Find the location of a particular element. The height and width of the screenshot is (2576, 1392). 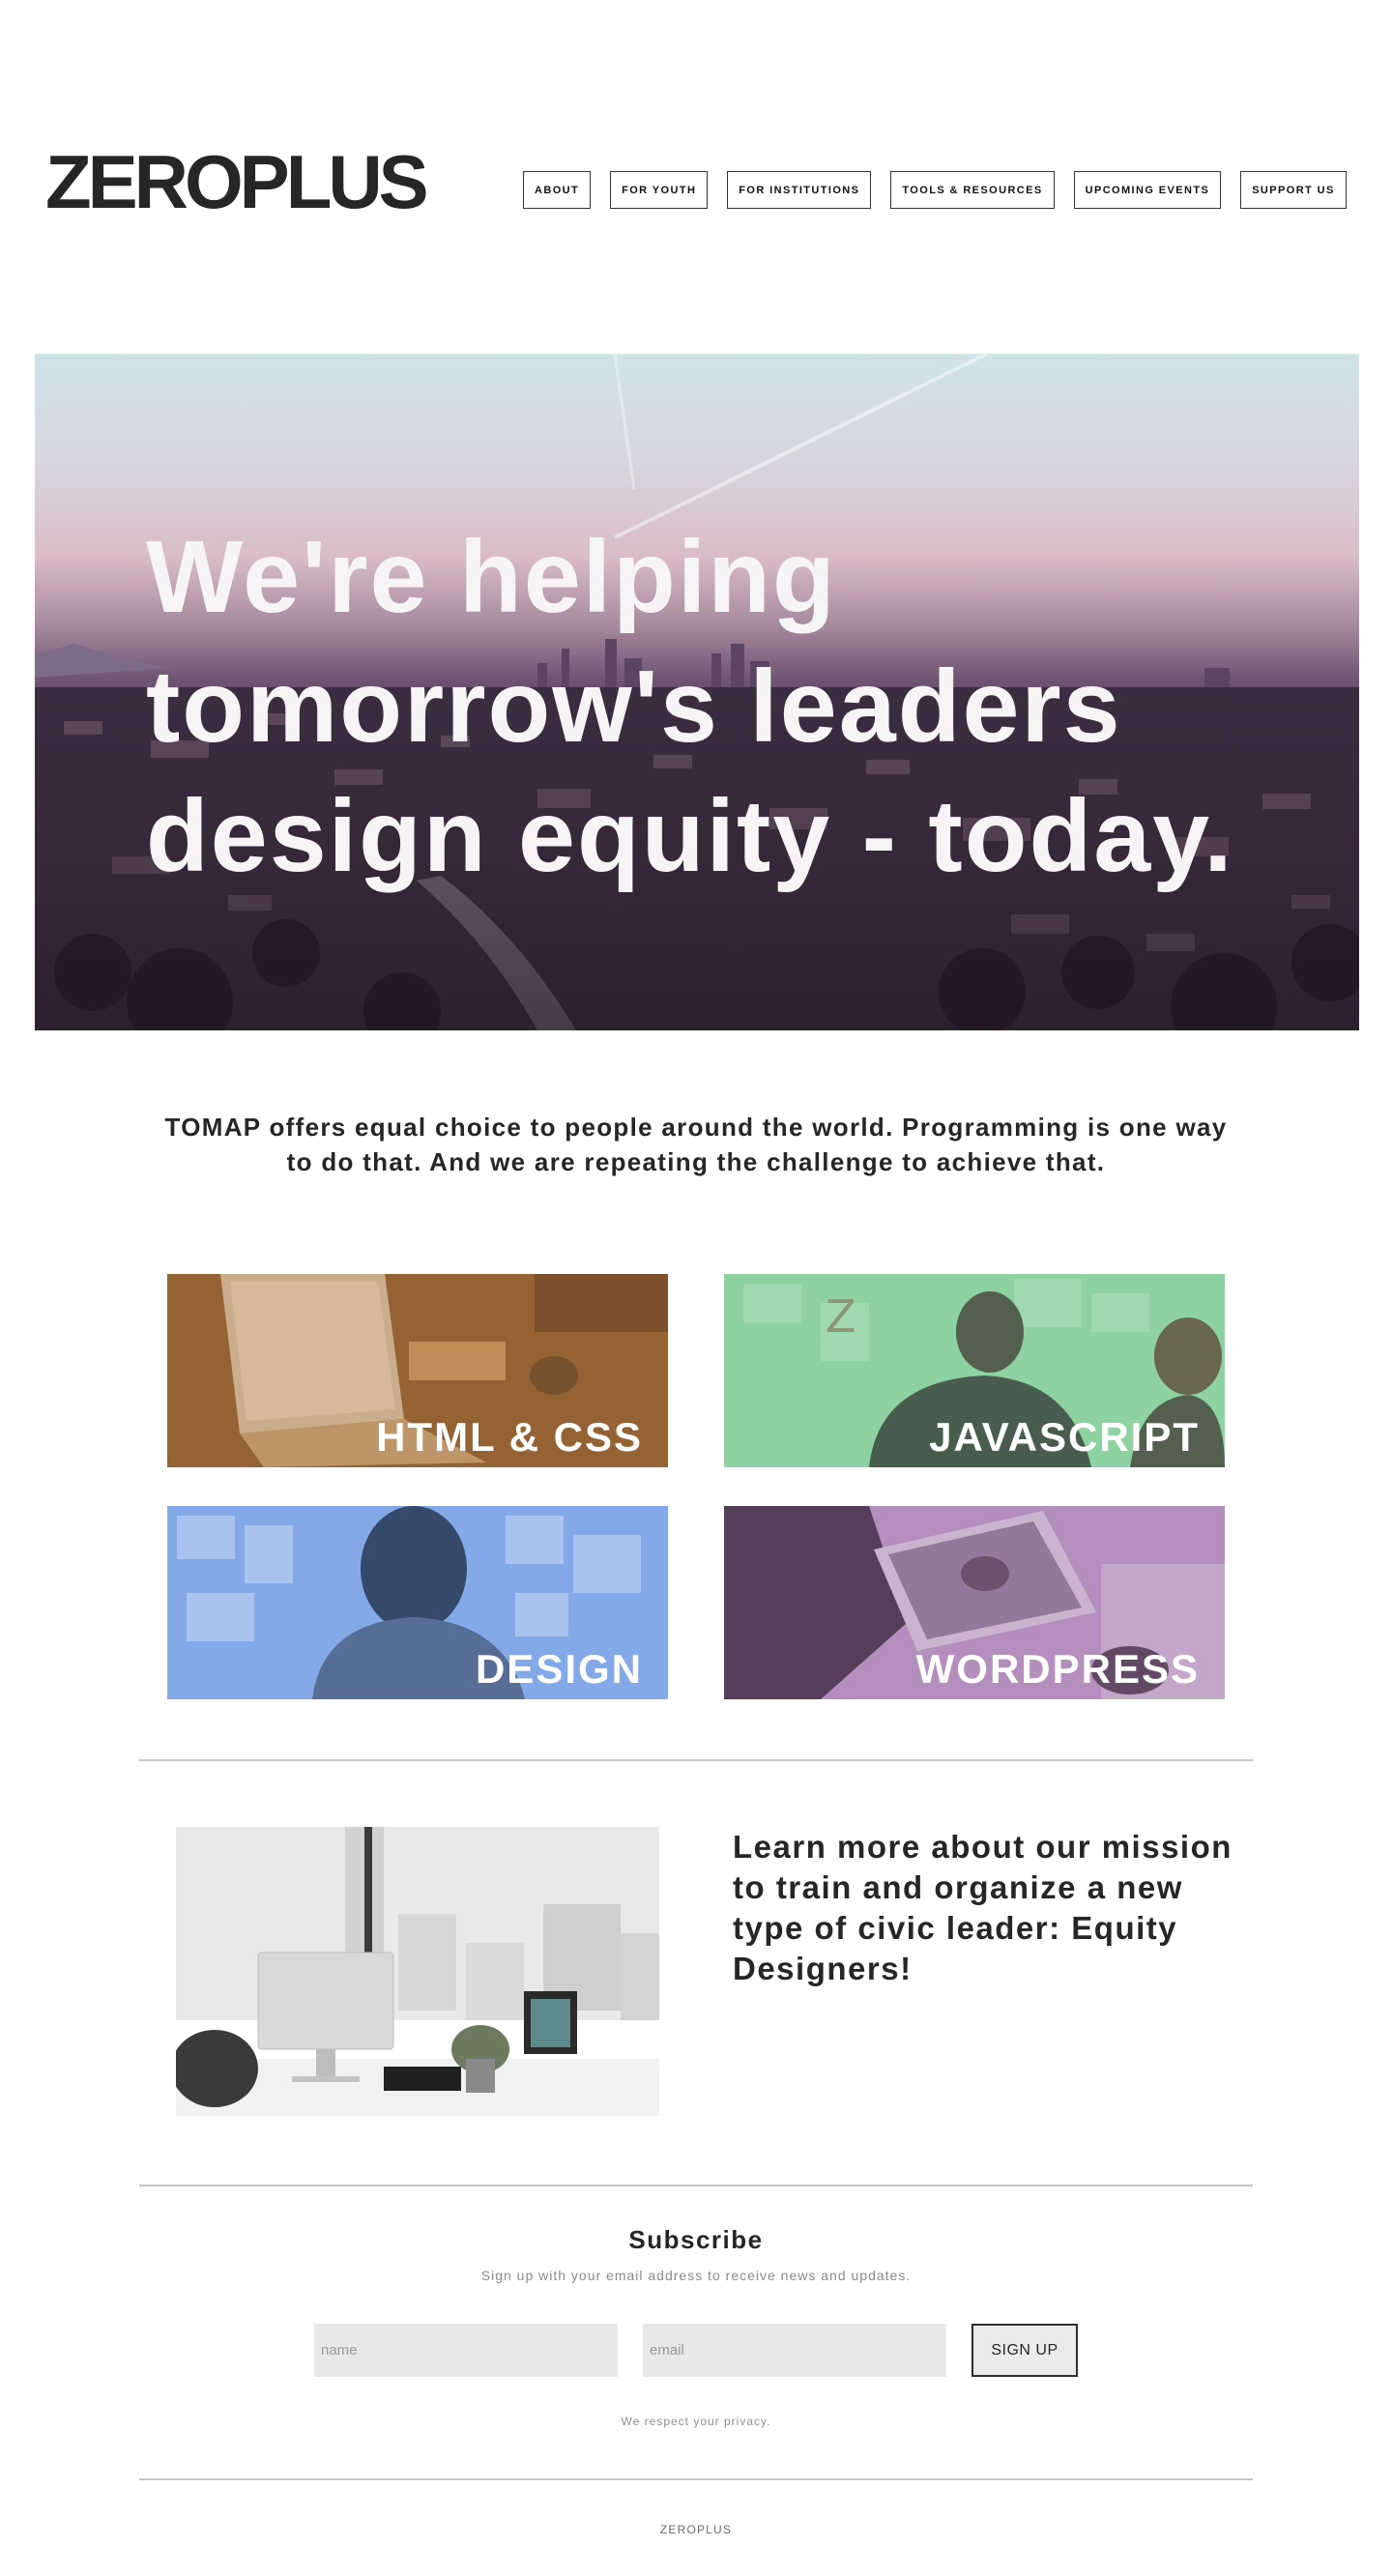

course-tile-javascript: Z JAVASCRIPT is located at coordinates (974, 1370).